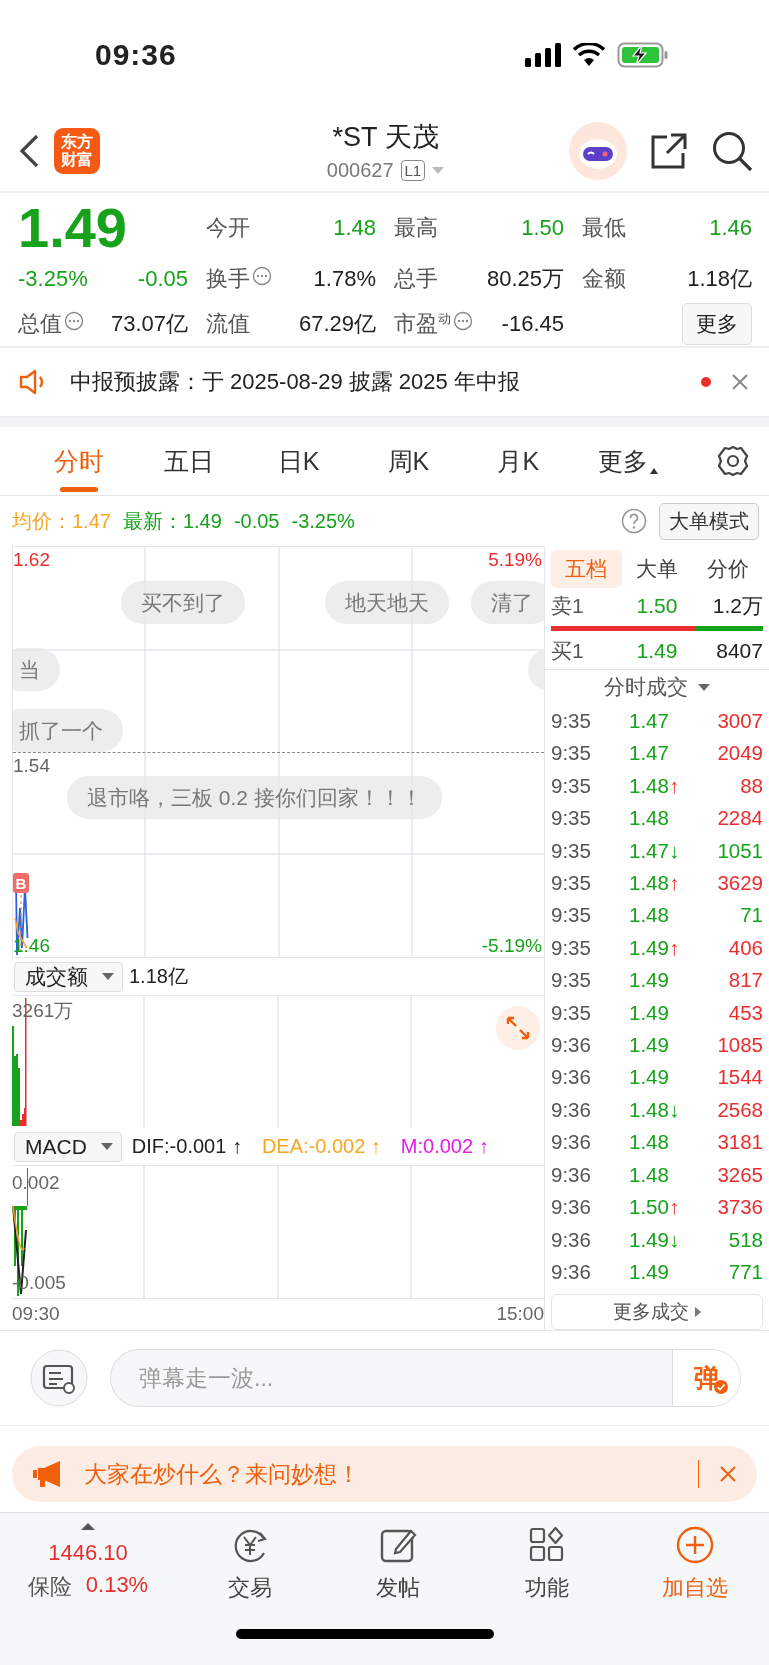  What do you see at coordinates (117, 1585) in the screenshot?
I see `index-change: 0.13%` at bounding box center [117, 1585].